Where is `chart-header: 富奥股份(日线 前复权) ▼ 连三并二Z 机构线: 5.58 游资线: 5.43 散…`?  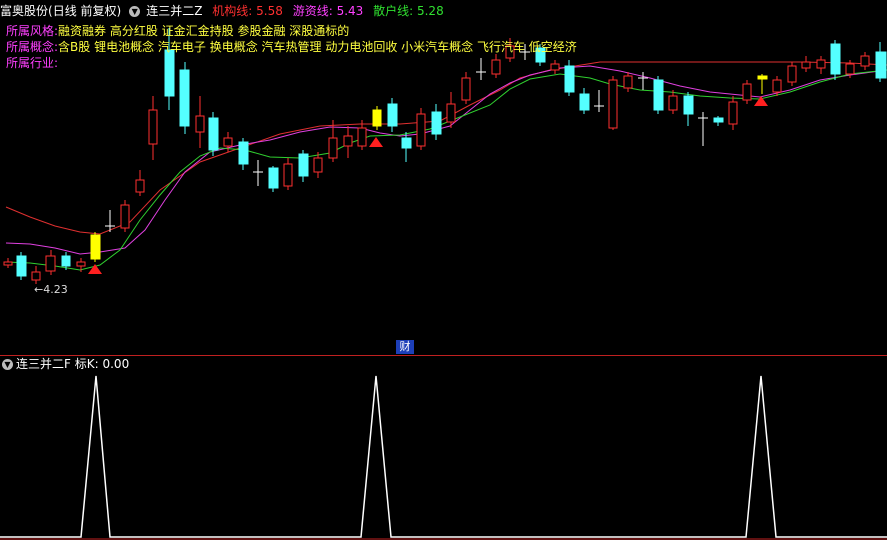 chart-header: 富奥股份(日线 前复权) ▼ 连三并二Z 机构线: 5.58 游资线: 5.43 散… is located at coordinates (225, 11).